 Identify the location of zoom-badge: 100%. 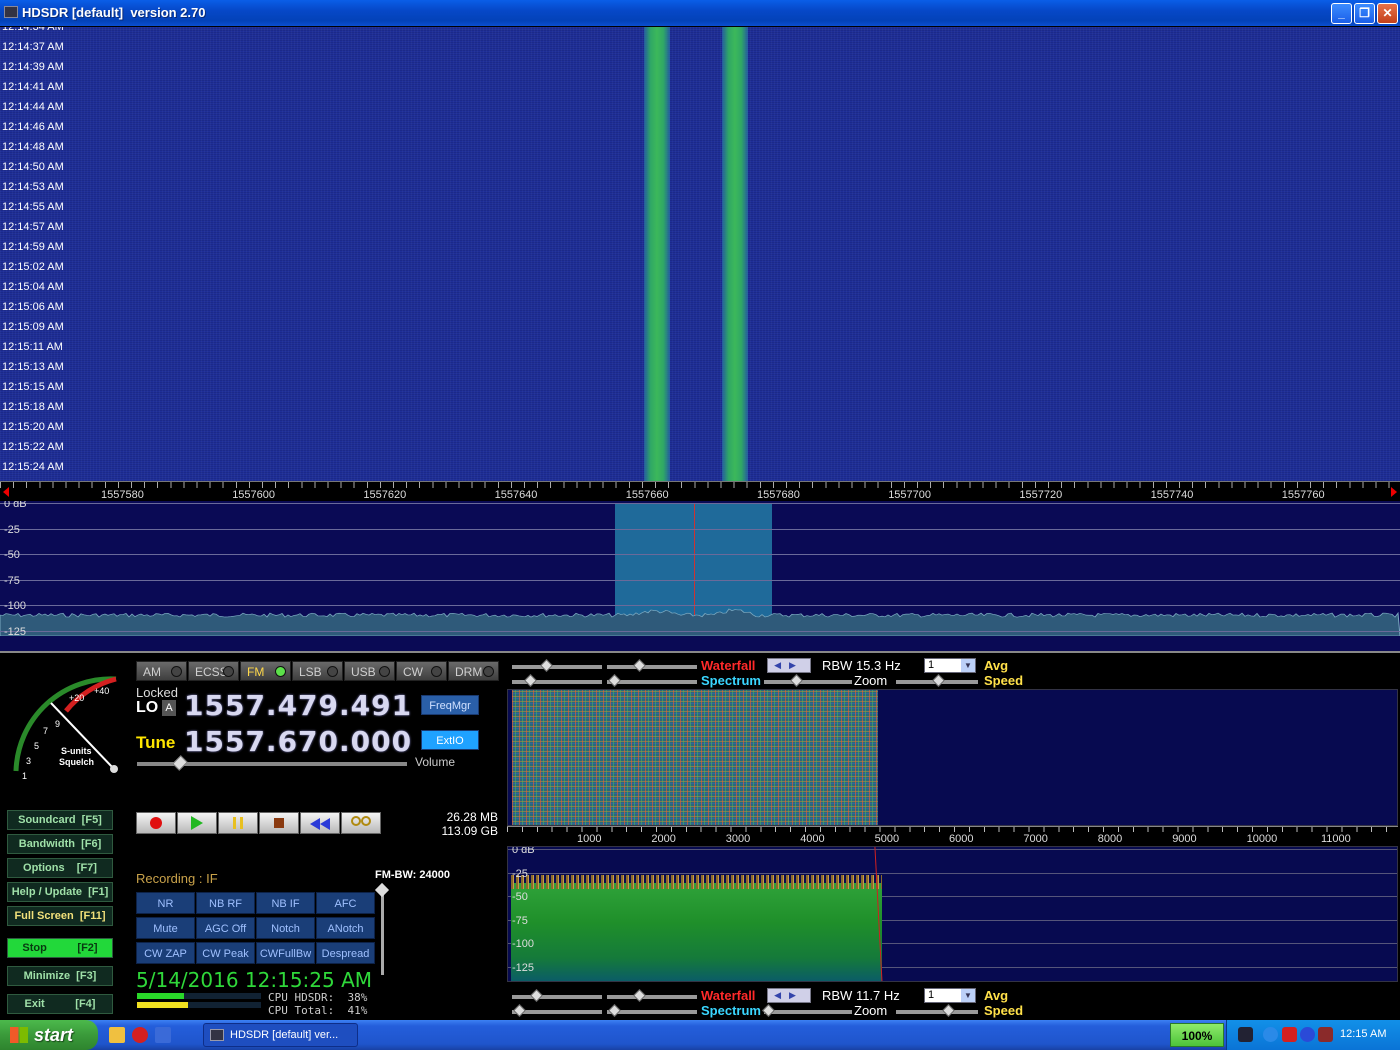
(1197, 1035).